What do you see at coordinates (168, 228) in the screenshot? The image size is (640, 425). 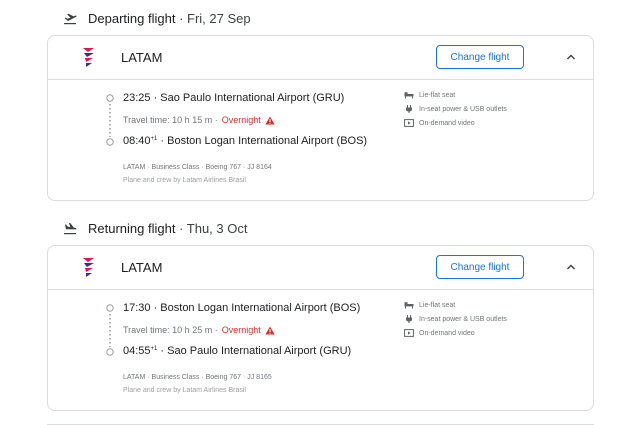 I see `returning-title: Returning flight · Thu, 3 Oct` at bounding box center [168, 228].